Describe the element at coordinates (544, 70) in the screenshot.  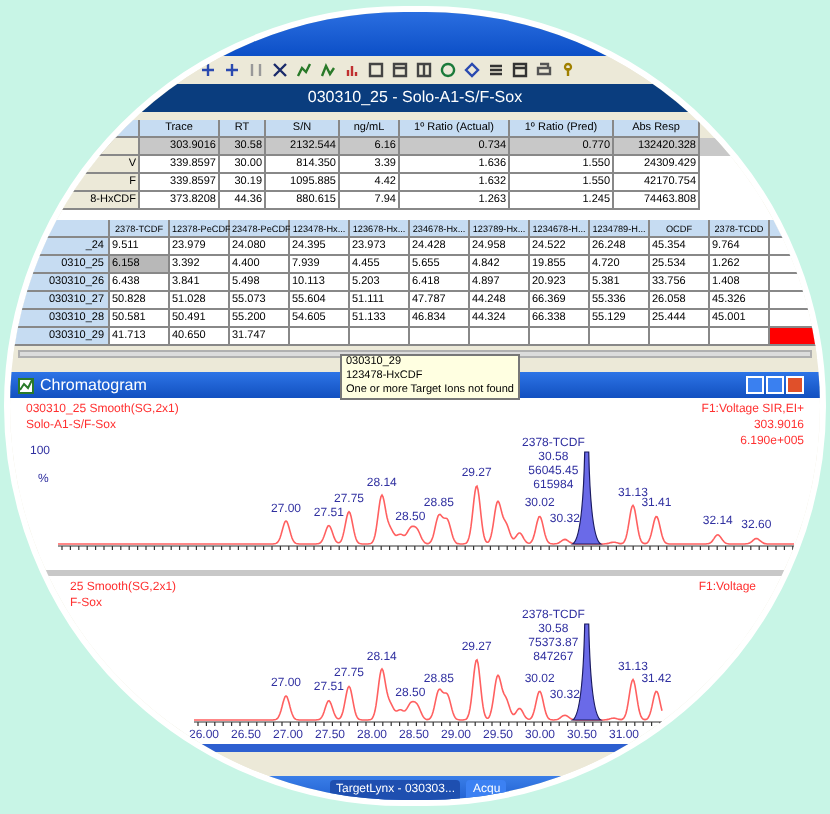
I see `printer-icon` at that location.